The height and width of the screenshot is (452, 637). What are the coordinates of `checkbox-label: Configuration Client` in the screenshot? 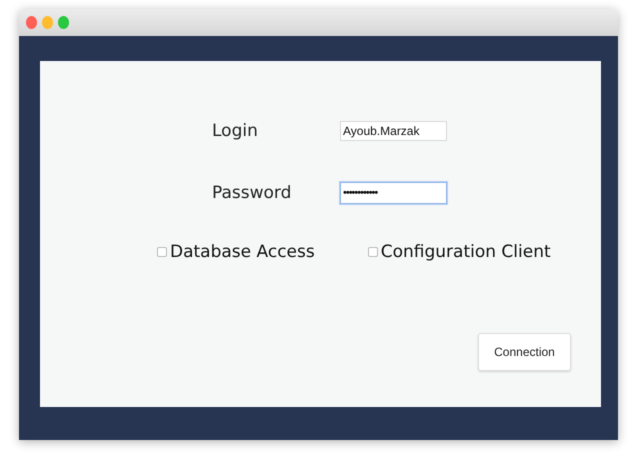 It's located at (465, 252).